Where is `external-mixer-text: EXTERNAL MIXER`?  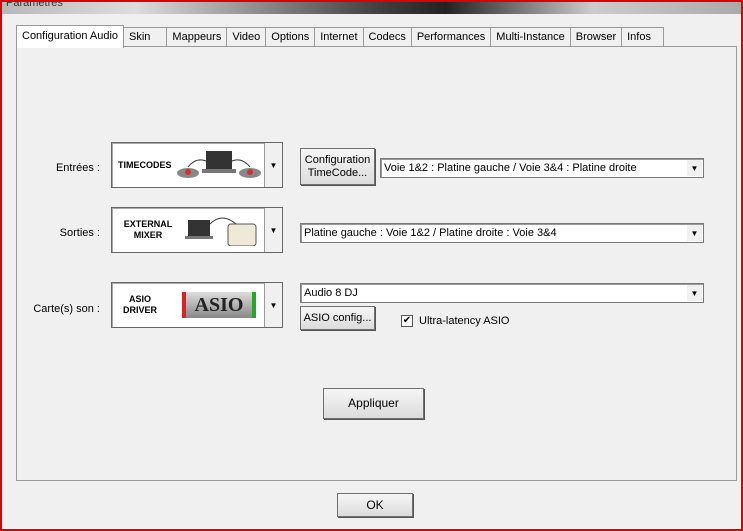
external-mixer-text: EXTERNAL MIXER is located at coordinates (148, 229).